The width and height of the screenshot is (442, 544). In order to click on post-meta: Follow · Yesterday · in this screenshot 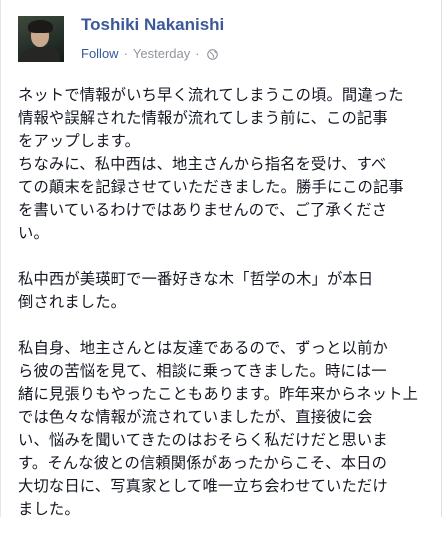, I will do `click(149, 54)`.